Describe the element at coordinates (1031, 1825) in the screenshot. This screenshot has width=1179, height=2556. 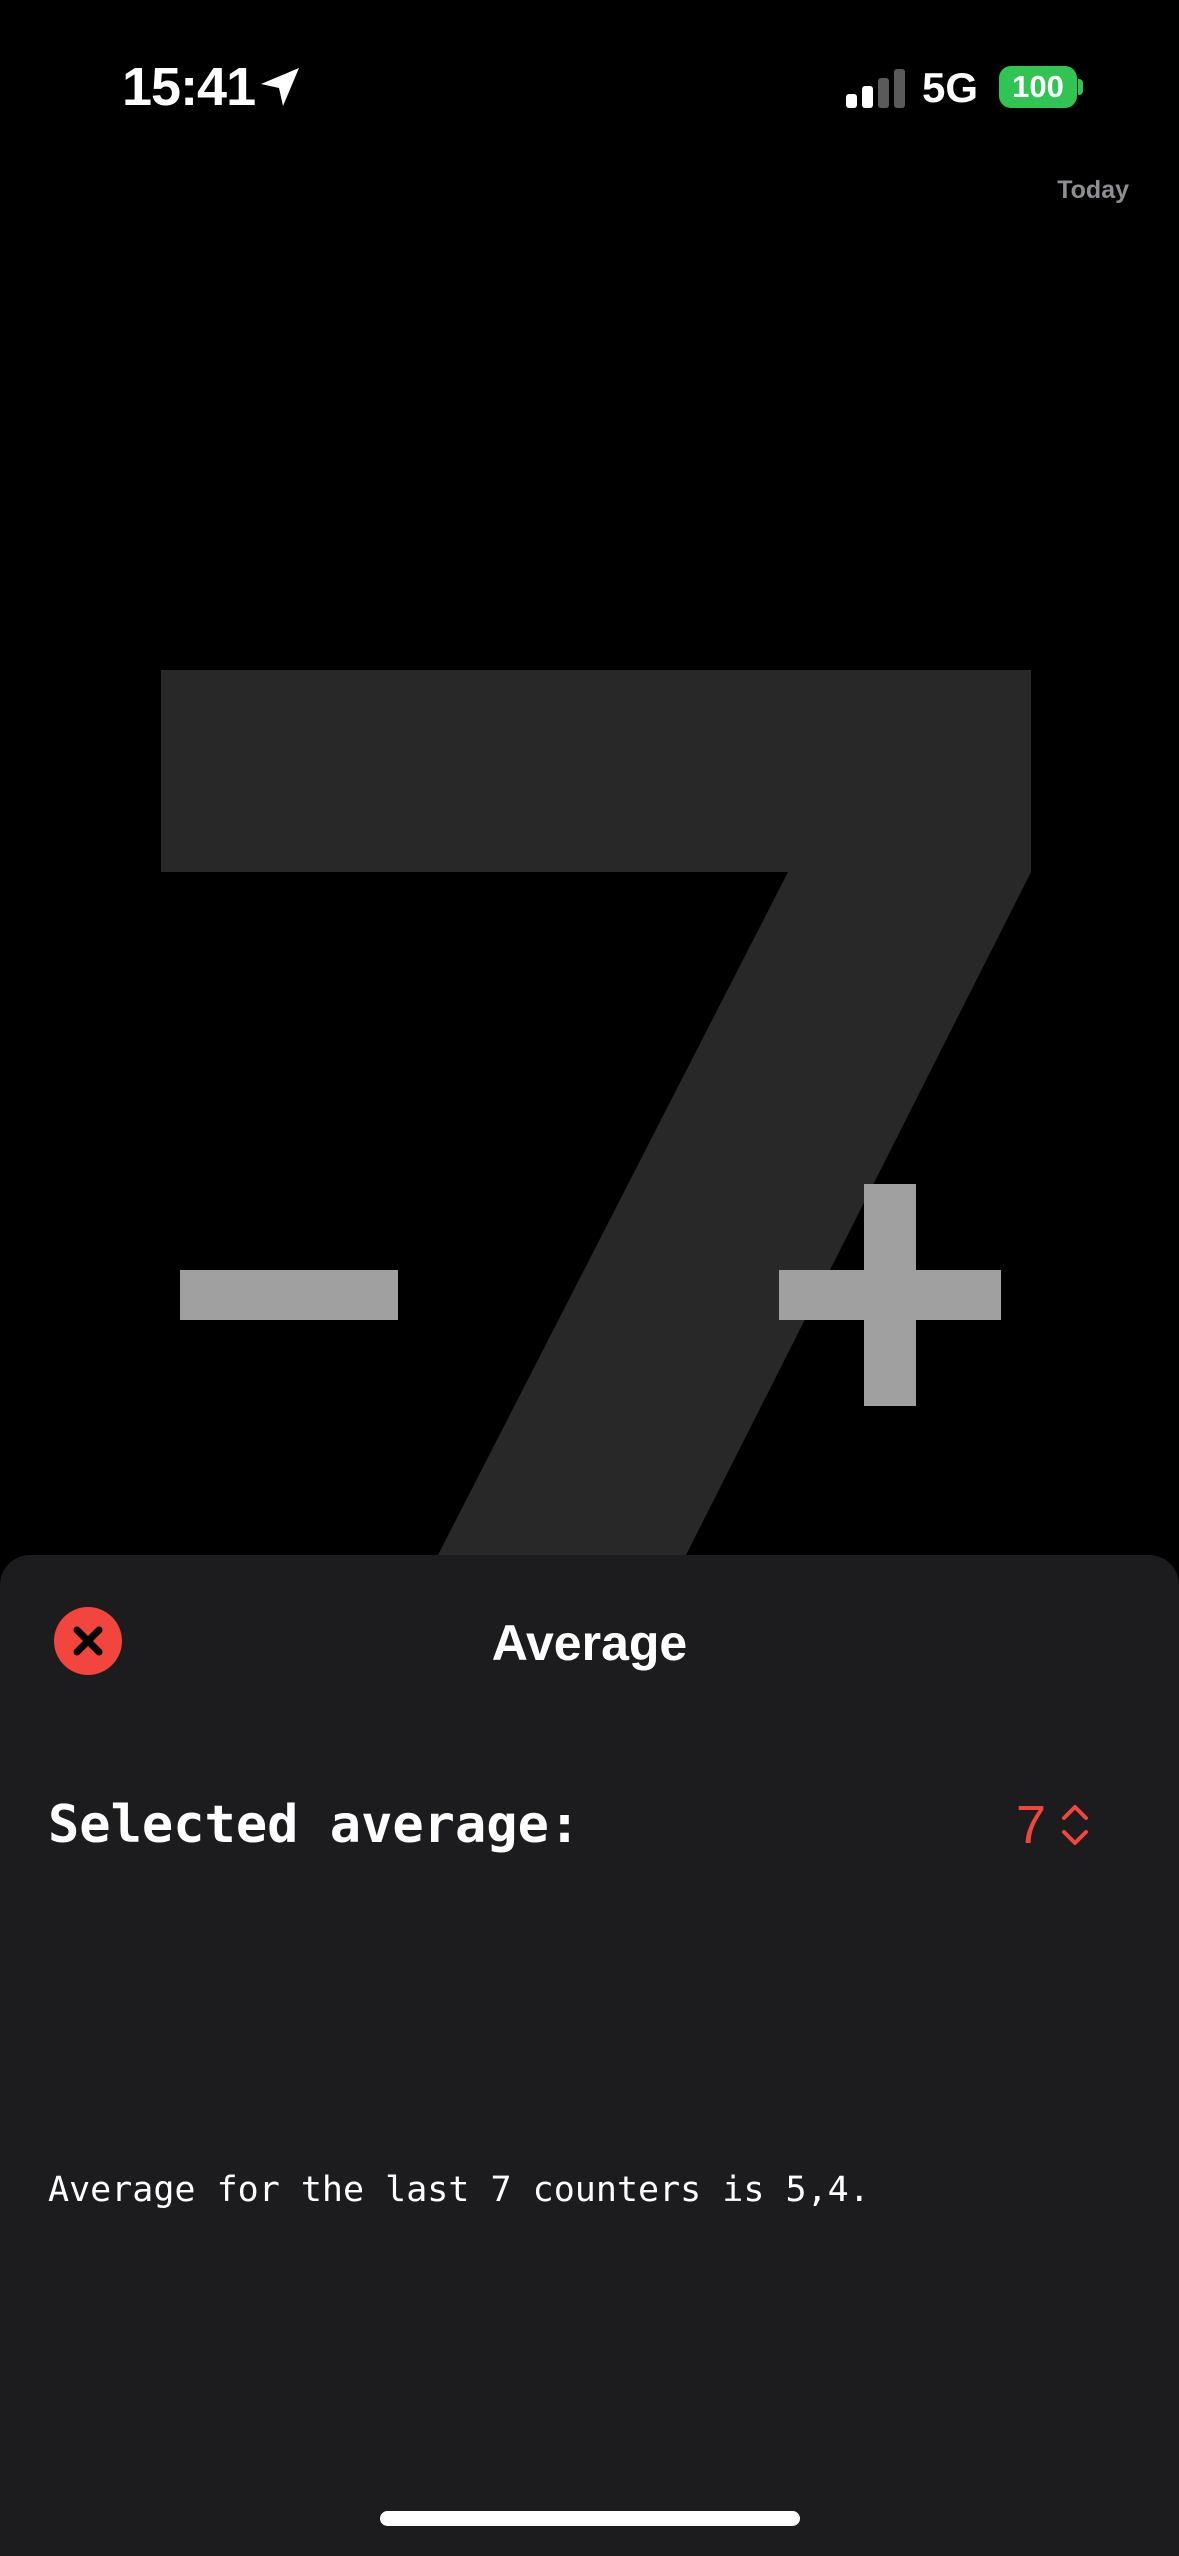
I see `average-picker-value: 7` at that location.